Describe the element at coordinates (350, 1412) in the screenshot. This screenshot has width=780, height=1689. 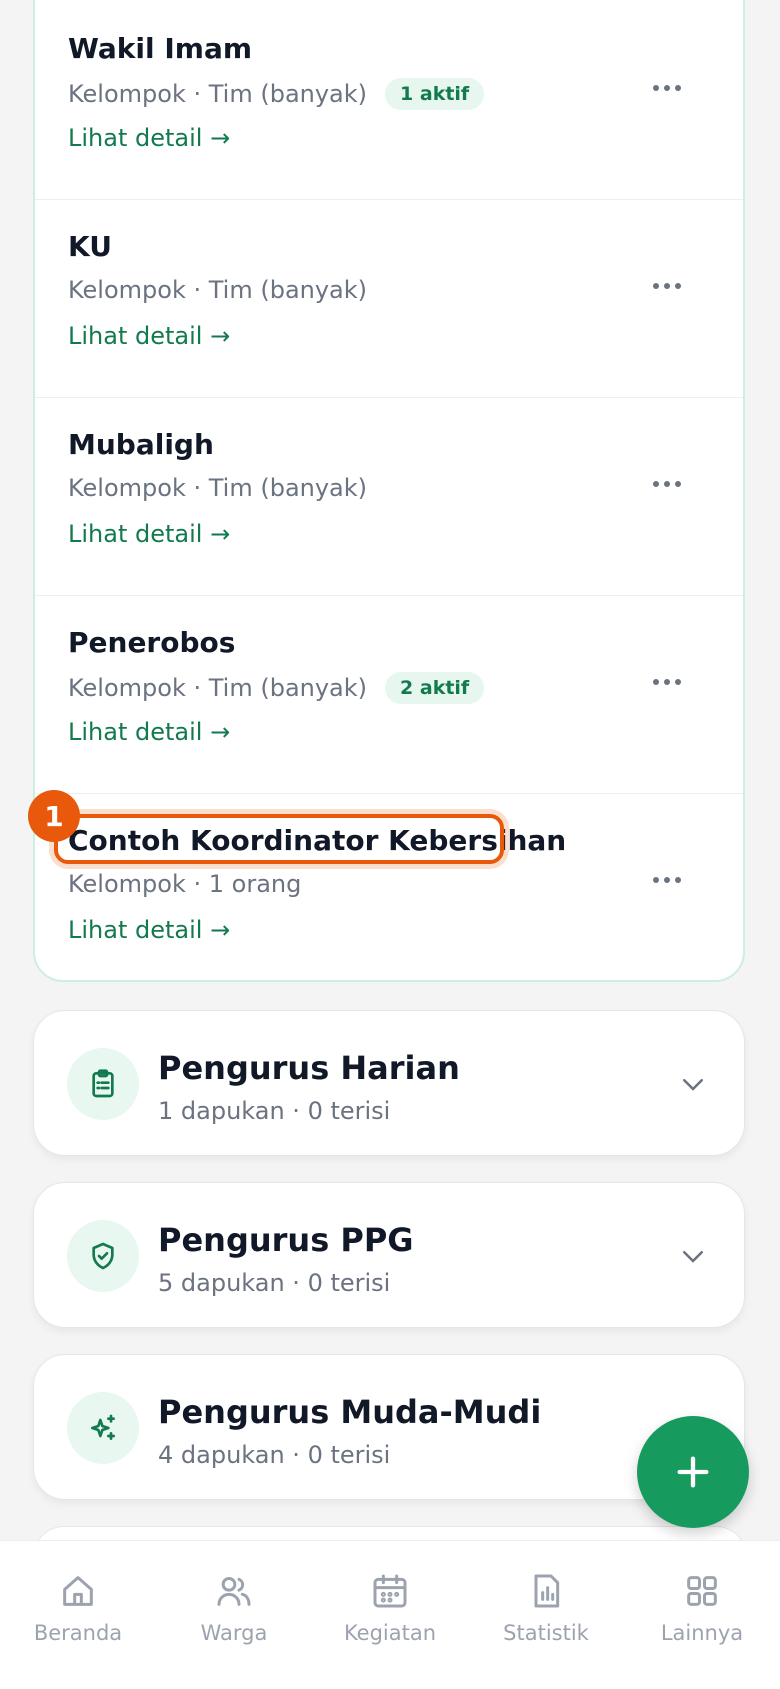
I see `section-title: Pengurus Muda-Mudi` at that location.